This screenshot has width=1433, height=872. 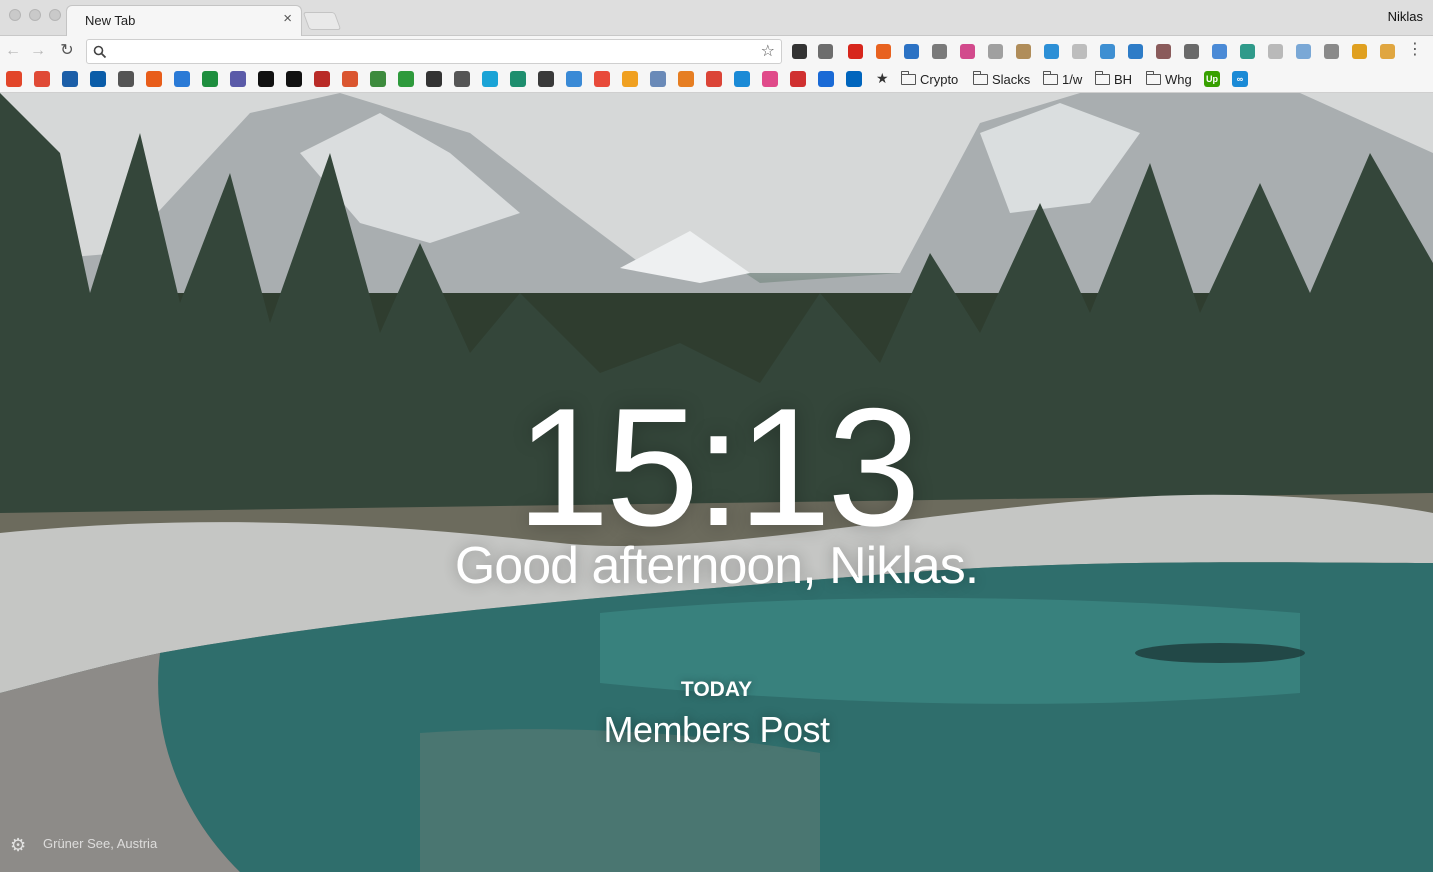 I want to click on bookmark-star-icon: ★, so click(x=882, y=78).